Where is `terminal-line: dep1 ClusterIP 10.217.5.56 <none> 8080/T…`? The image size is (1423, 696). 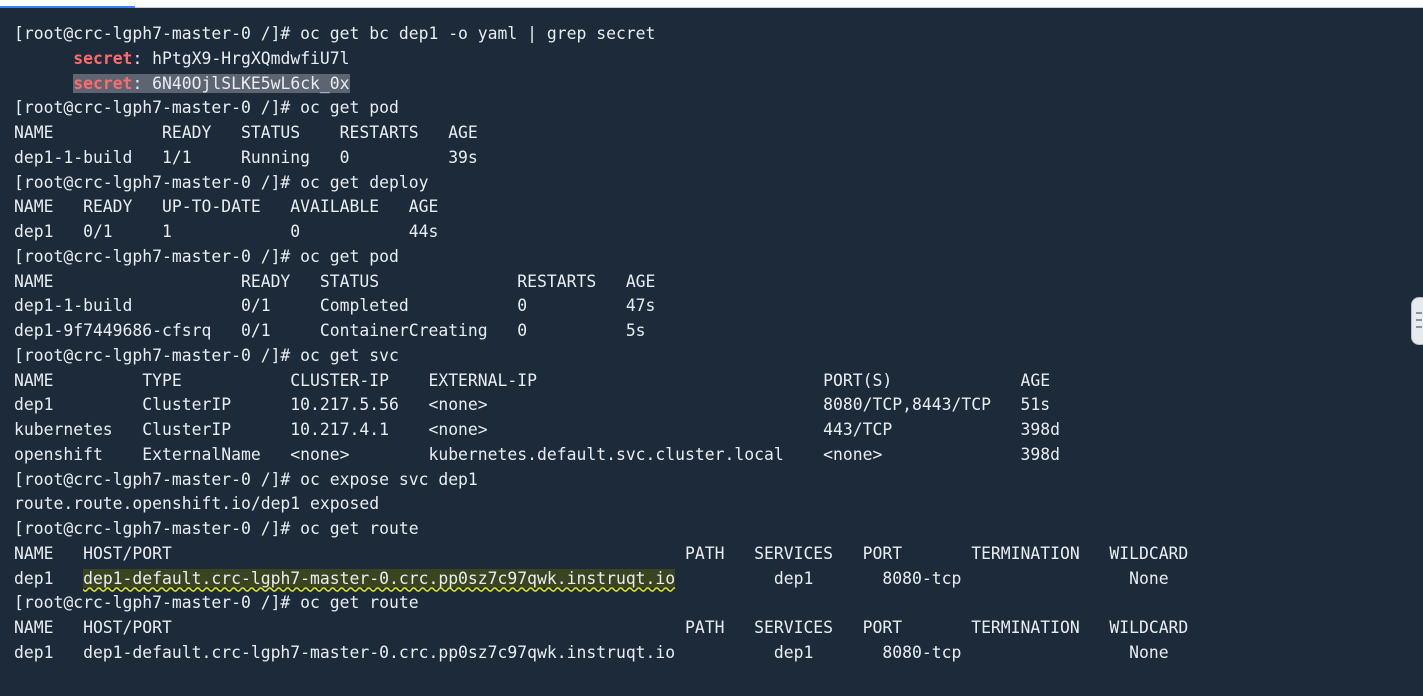 terminal-line: dep1 ClusterIP 10.217.5.56 <none> 8080/T… is located at coordinates (709, 405).